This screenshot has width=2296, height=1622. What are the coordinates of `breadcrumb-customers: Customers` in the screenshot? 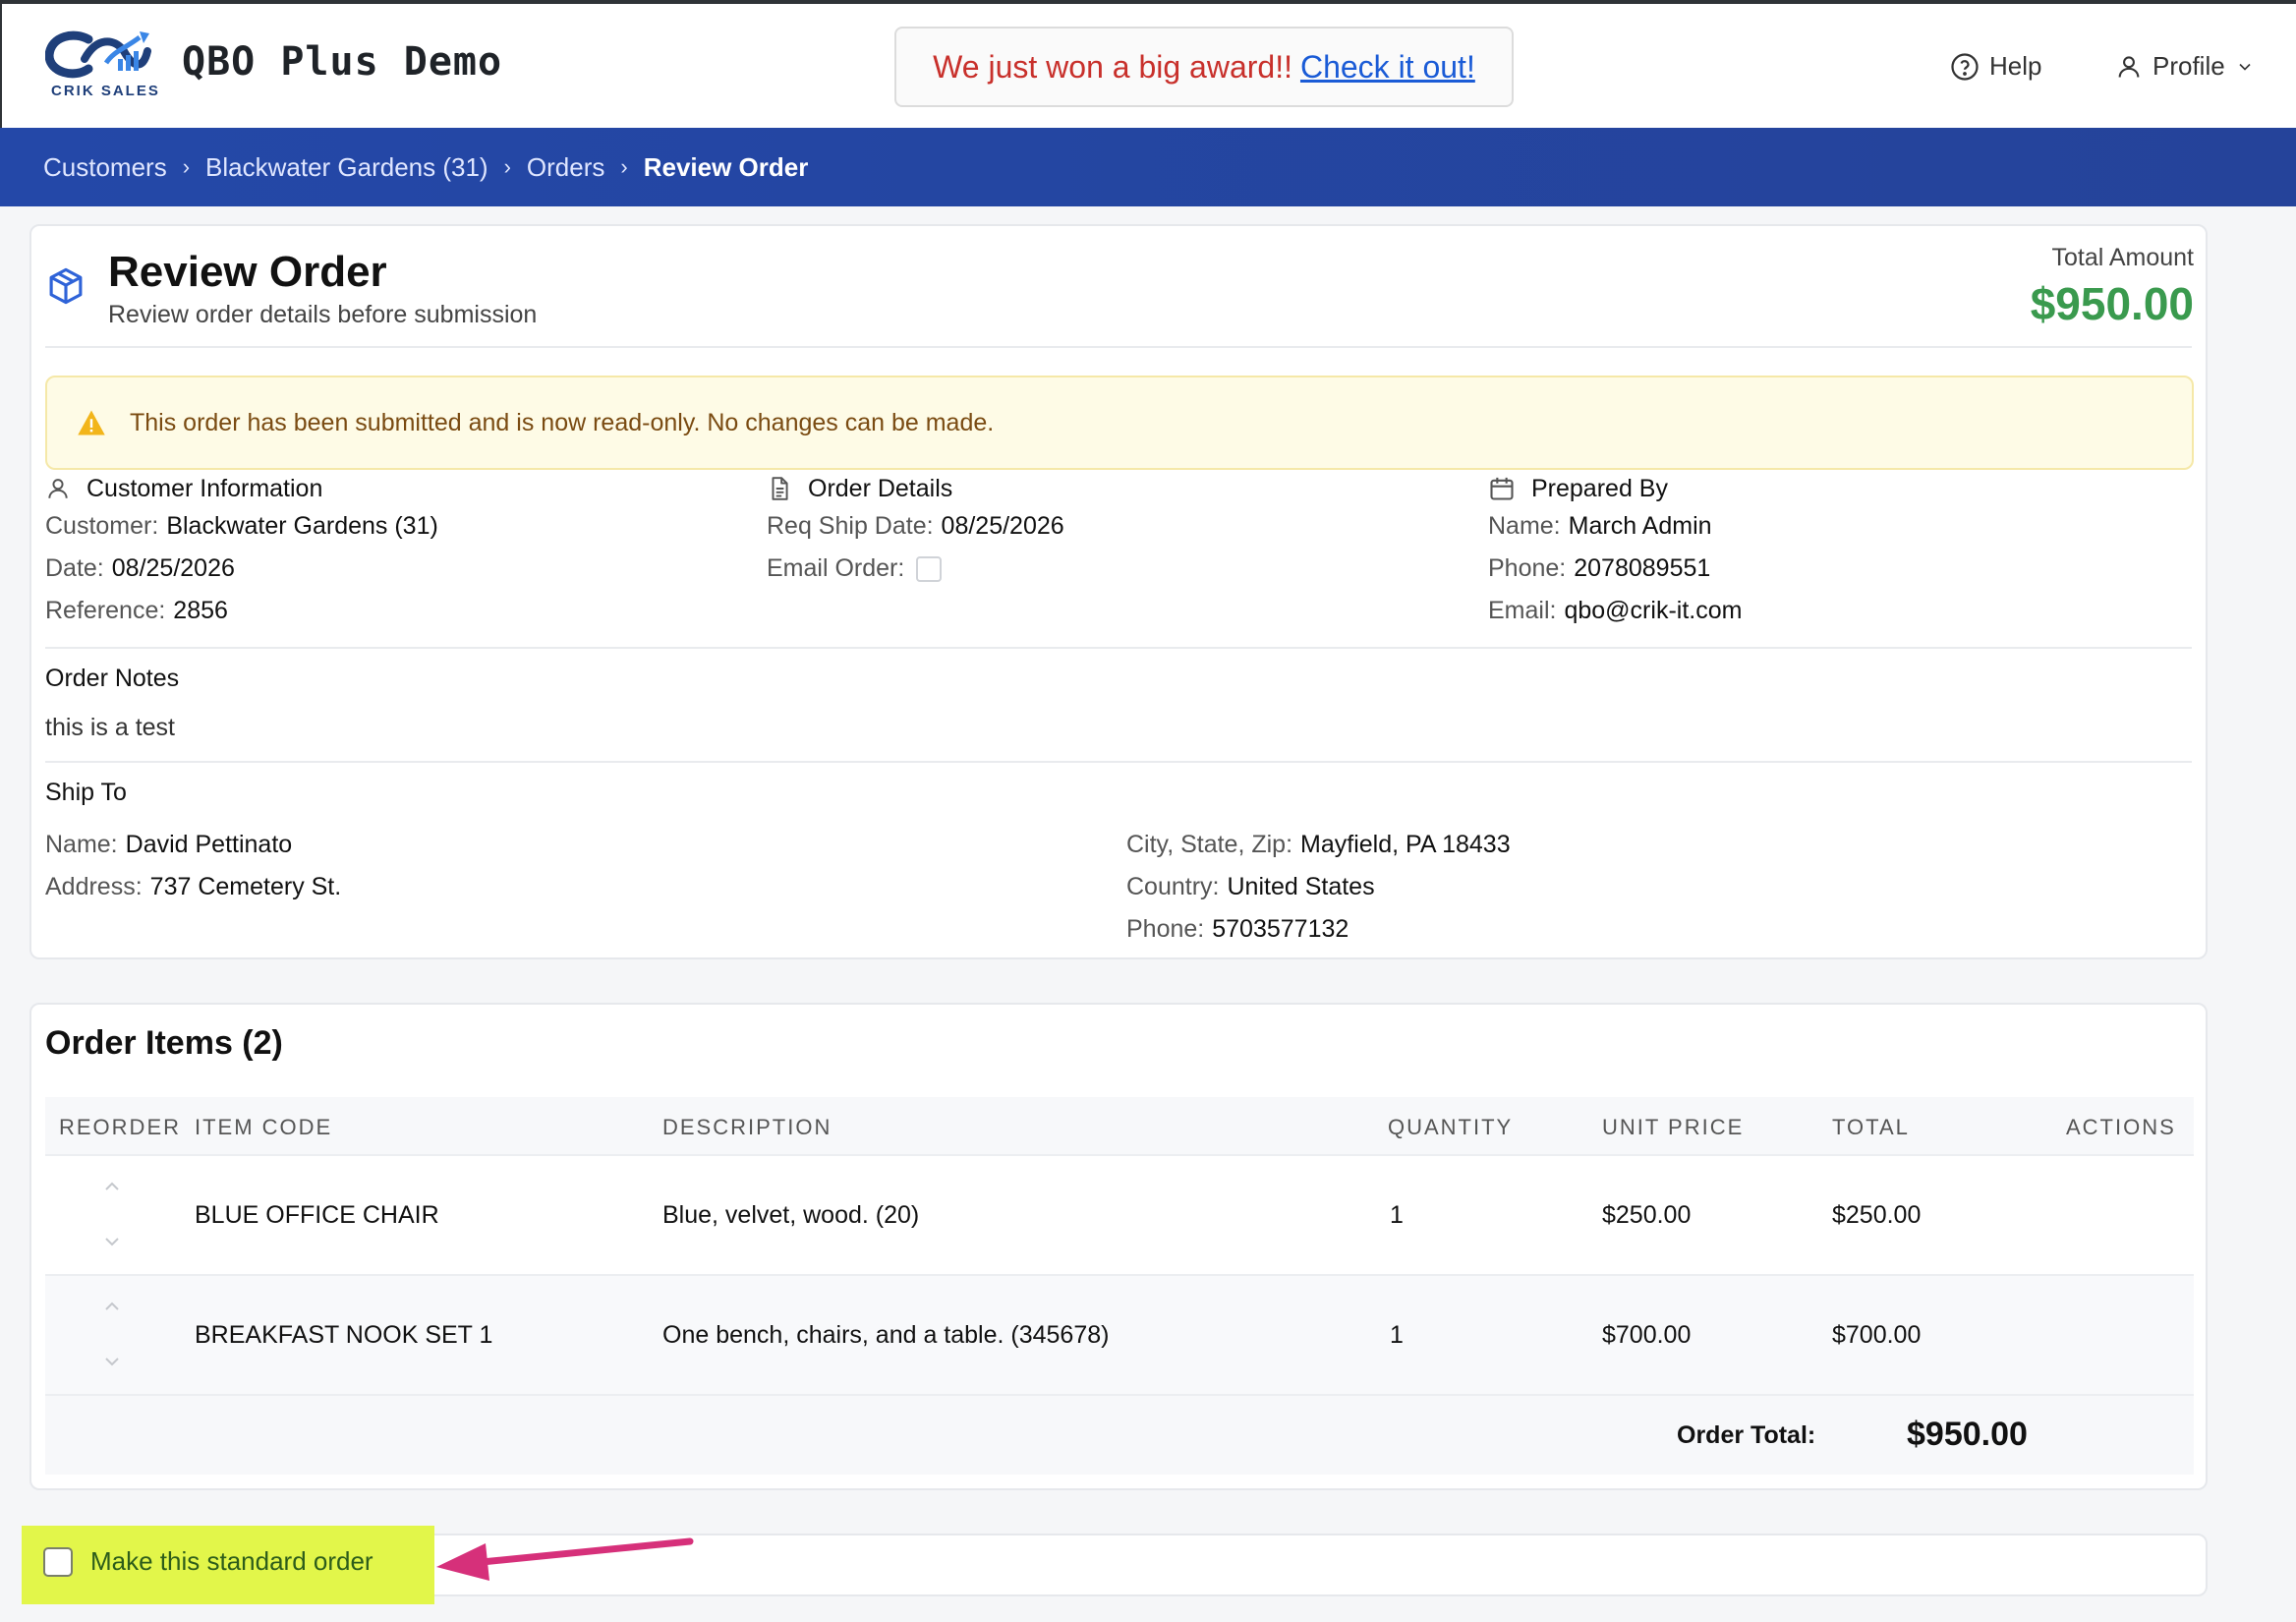 It's located at (105, 167).